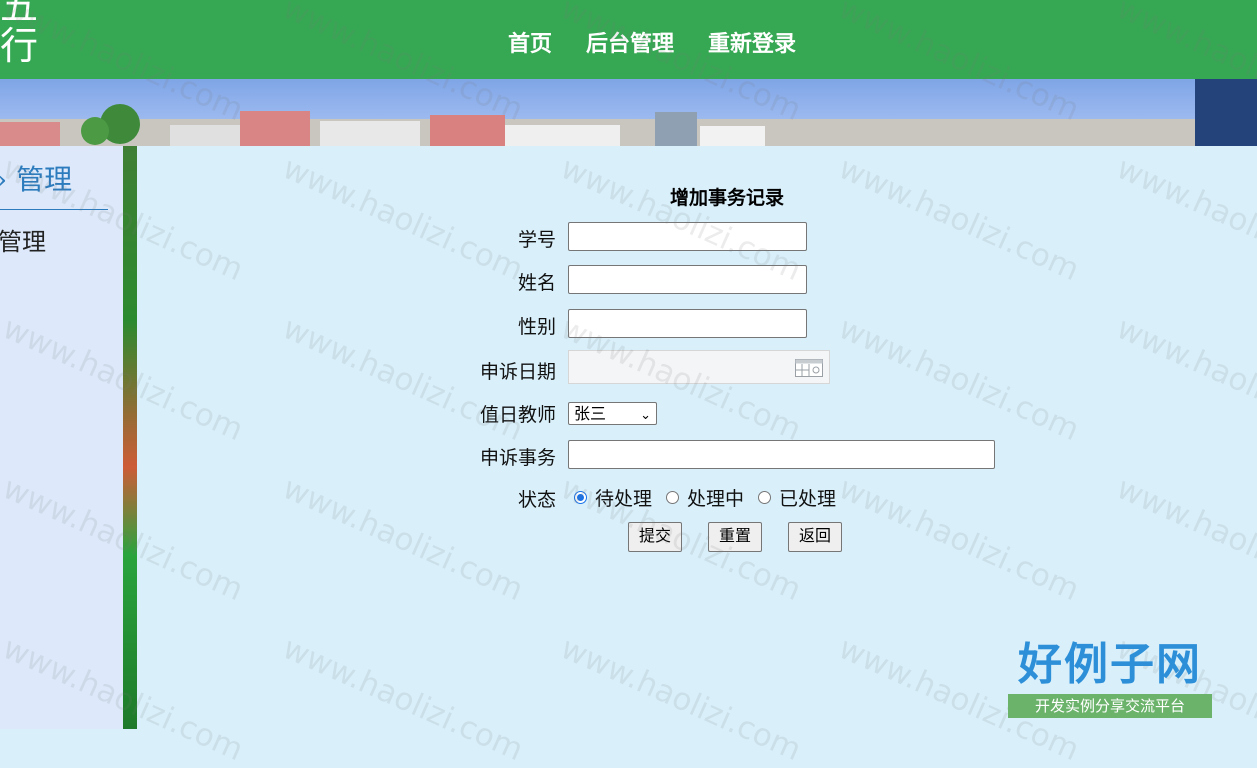 The width and height of the screenshot is (1257, 768). I want to click on submit-button: 提交, so click(655, 537).